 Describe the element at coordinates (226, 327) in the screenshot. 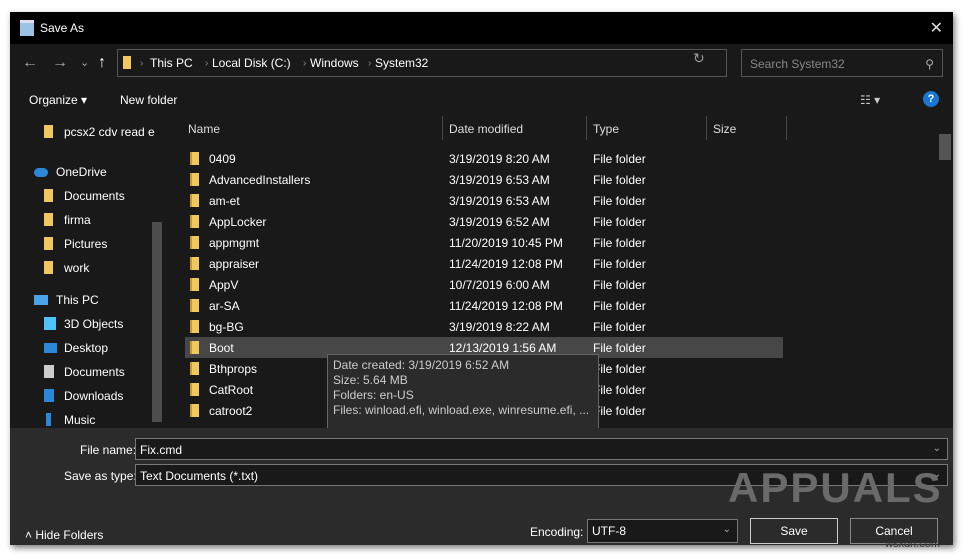

I see `file-name: bg-BG` at that location.